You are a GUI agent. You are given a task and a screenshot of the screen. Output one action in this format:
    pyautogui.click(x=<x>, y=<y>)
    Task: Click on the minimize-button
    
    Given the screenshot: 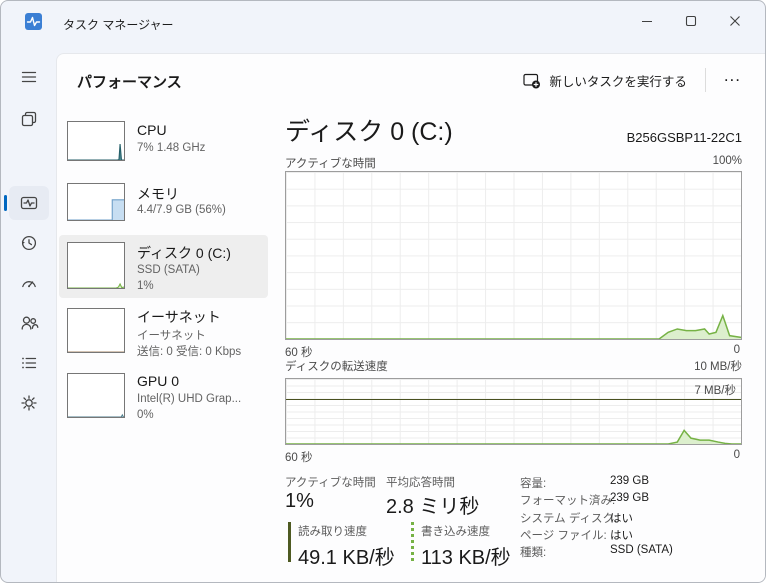 What is the action you would take?
    pyautogui.click(x=647, y=21)
    